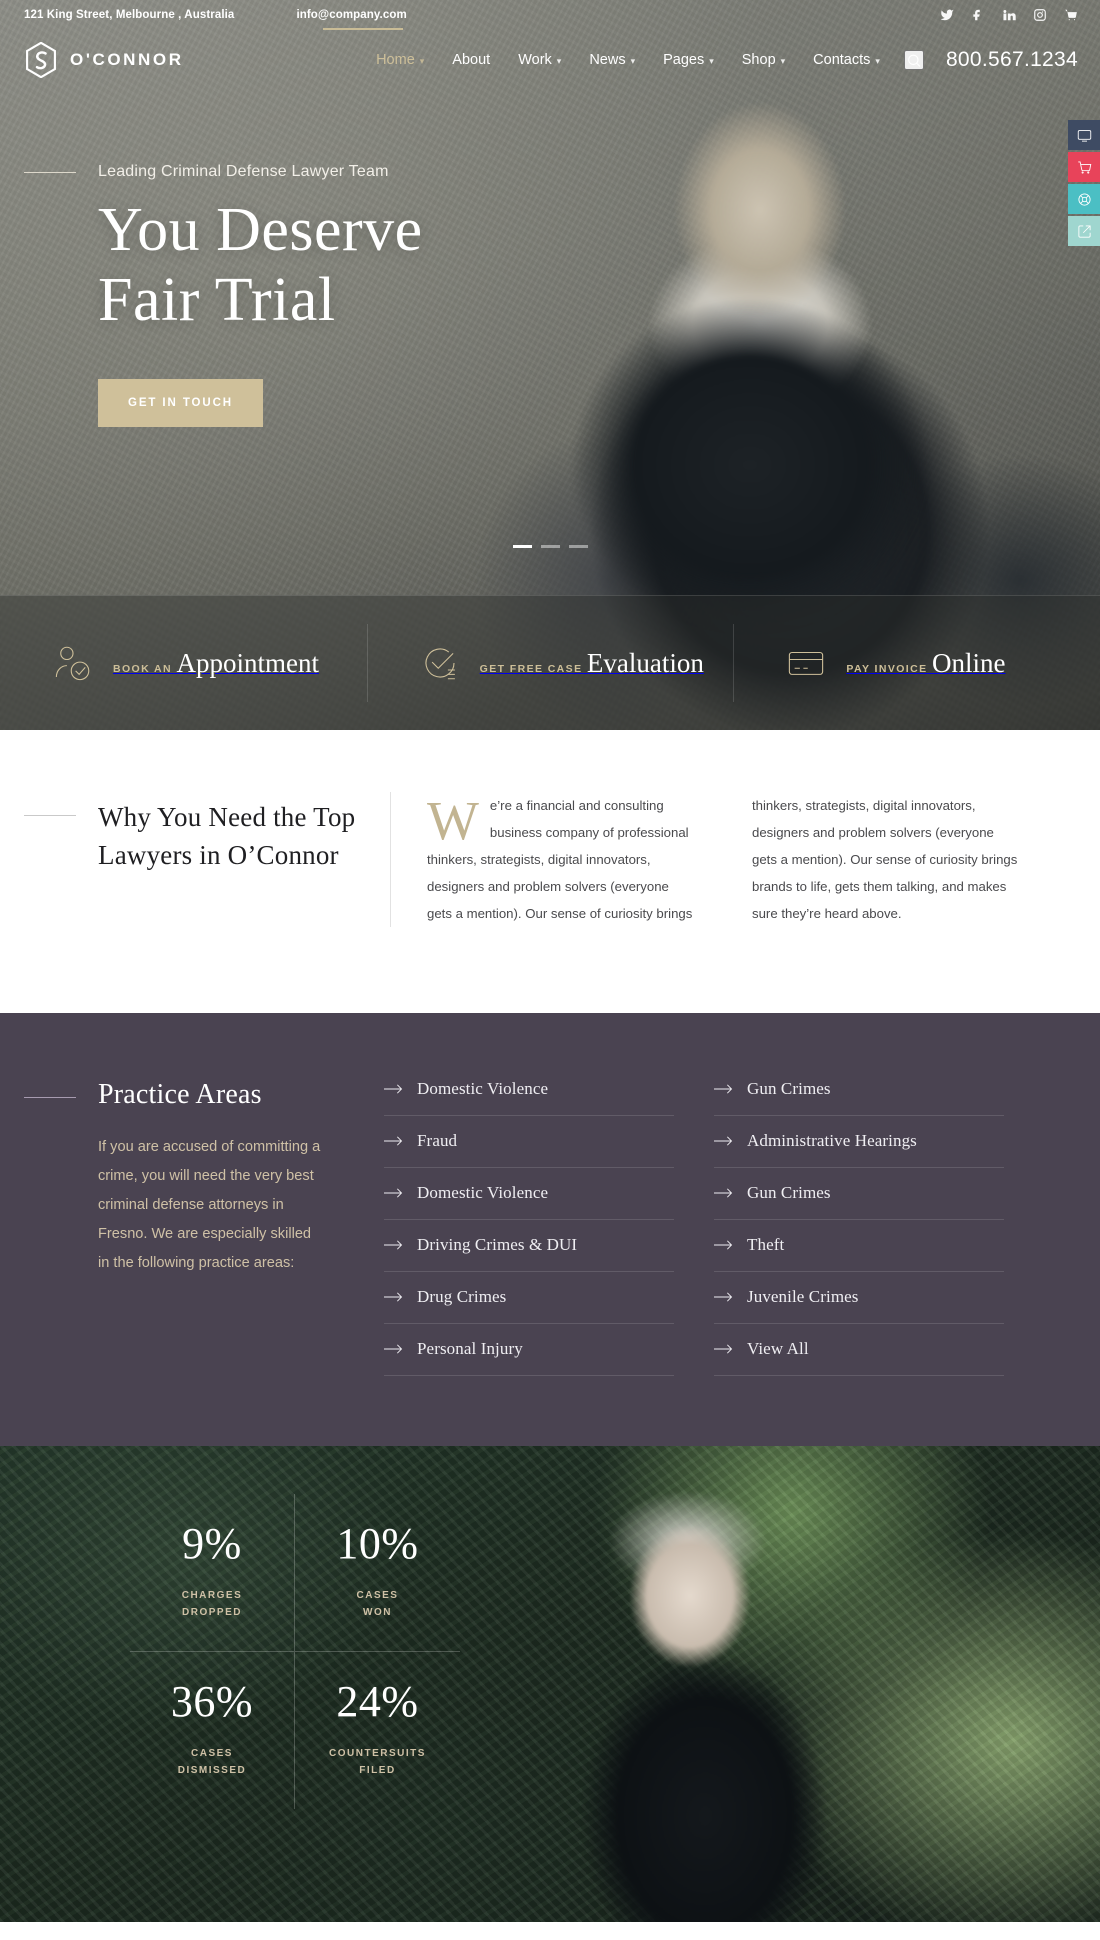 Image resolution: width=1100 pixels, height=1940 pixels. What do you see at coordinates (529, 1350) in the screenshot?
I see `practice-item: Personal Injury` at bounding box center [529, 1350].